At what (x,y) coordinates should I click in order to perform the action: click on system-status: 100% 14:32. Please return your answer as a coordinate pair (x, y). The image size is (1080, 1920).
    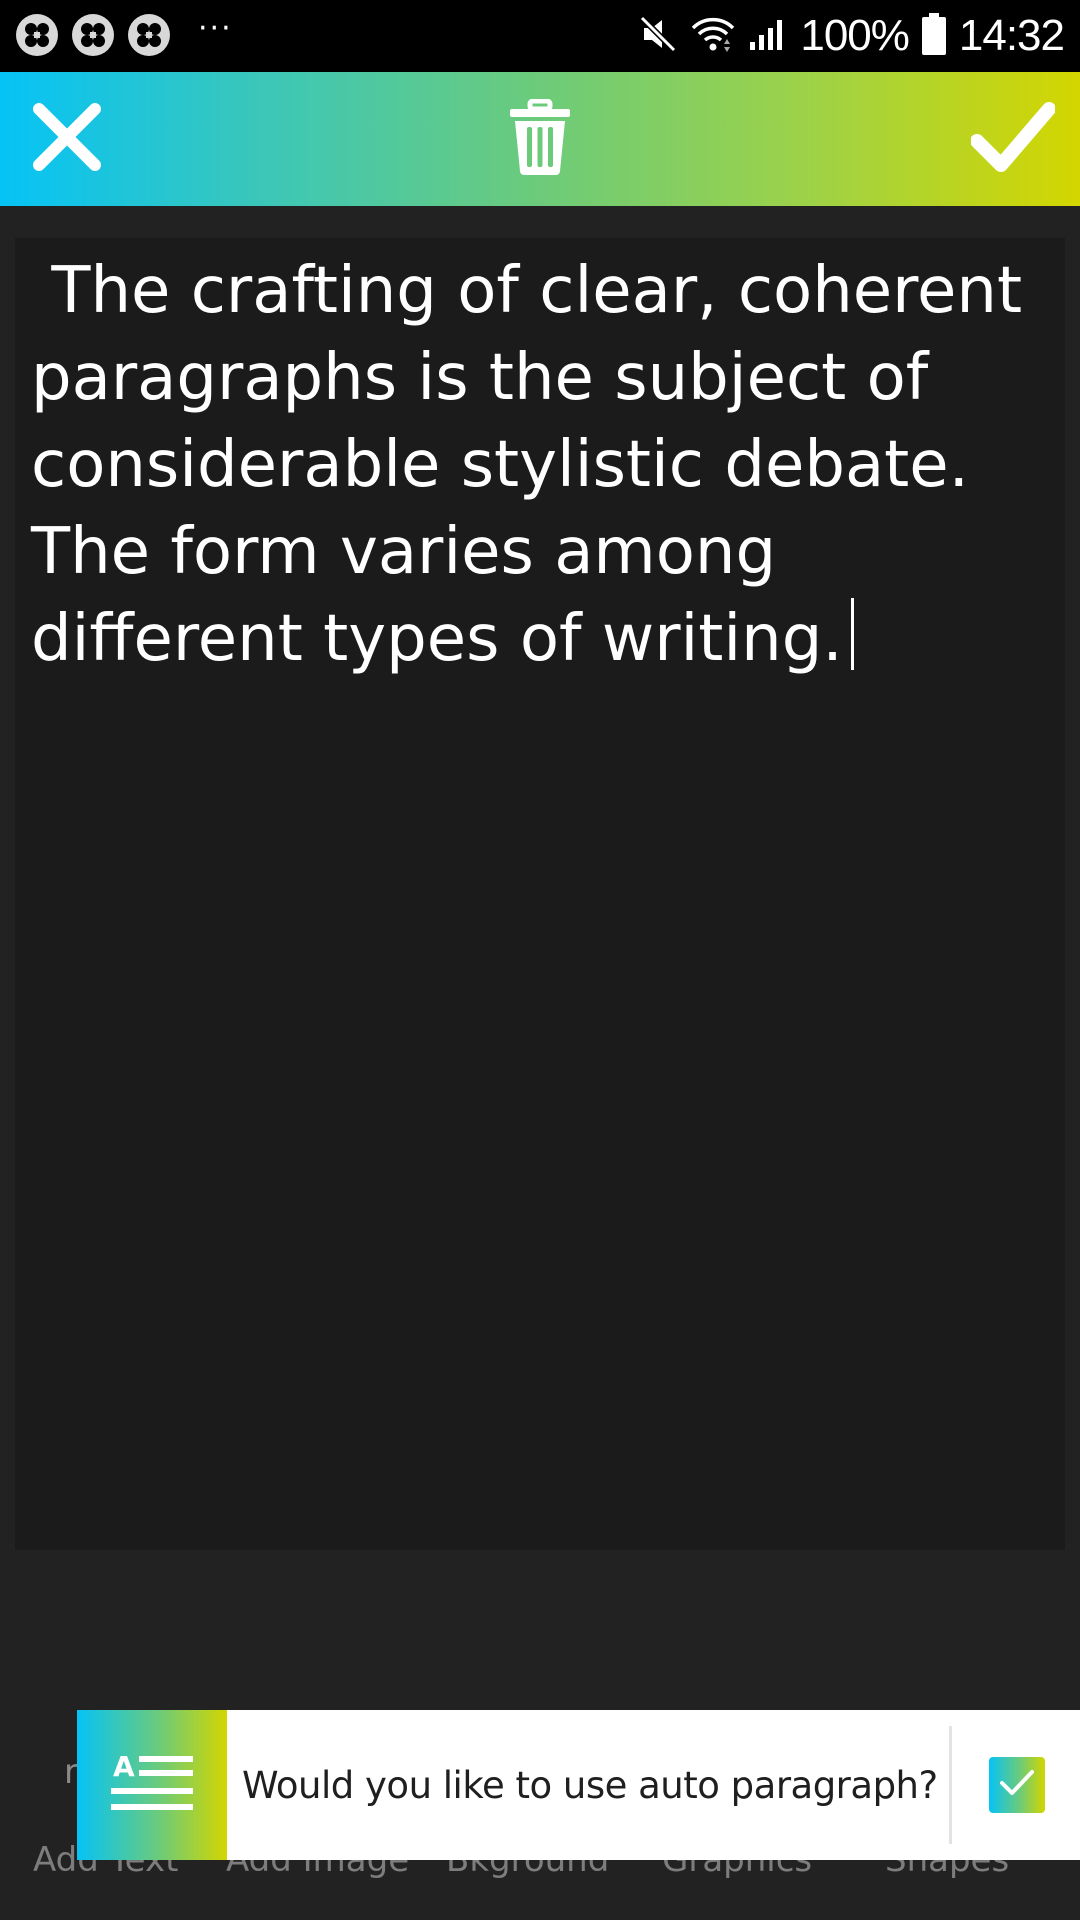
    Looking at the image, I should click on (851, 36).